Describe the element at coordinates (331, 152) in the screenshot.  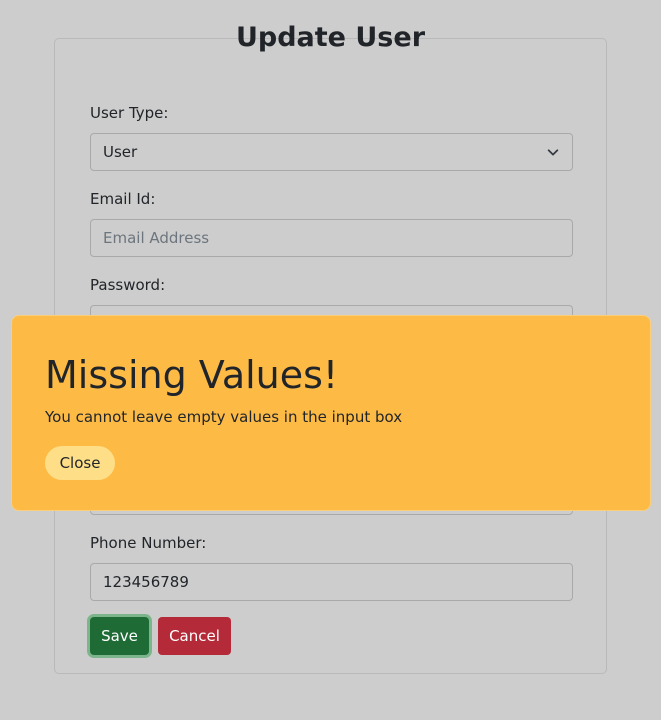
I see `user-type-select: User` at that location.